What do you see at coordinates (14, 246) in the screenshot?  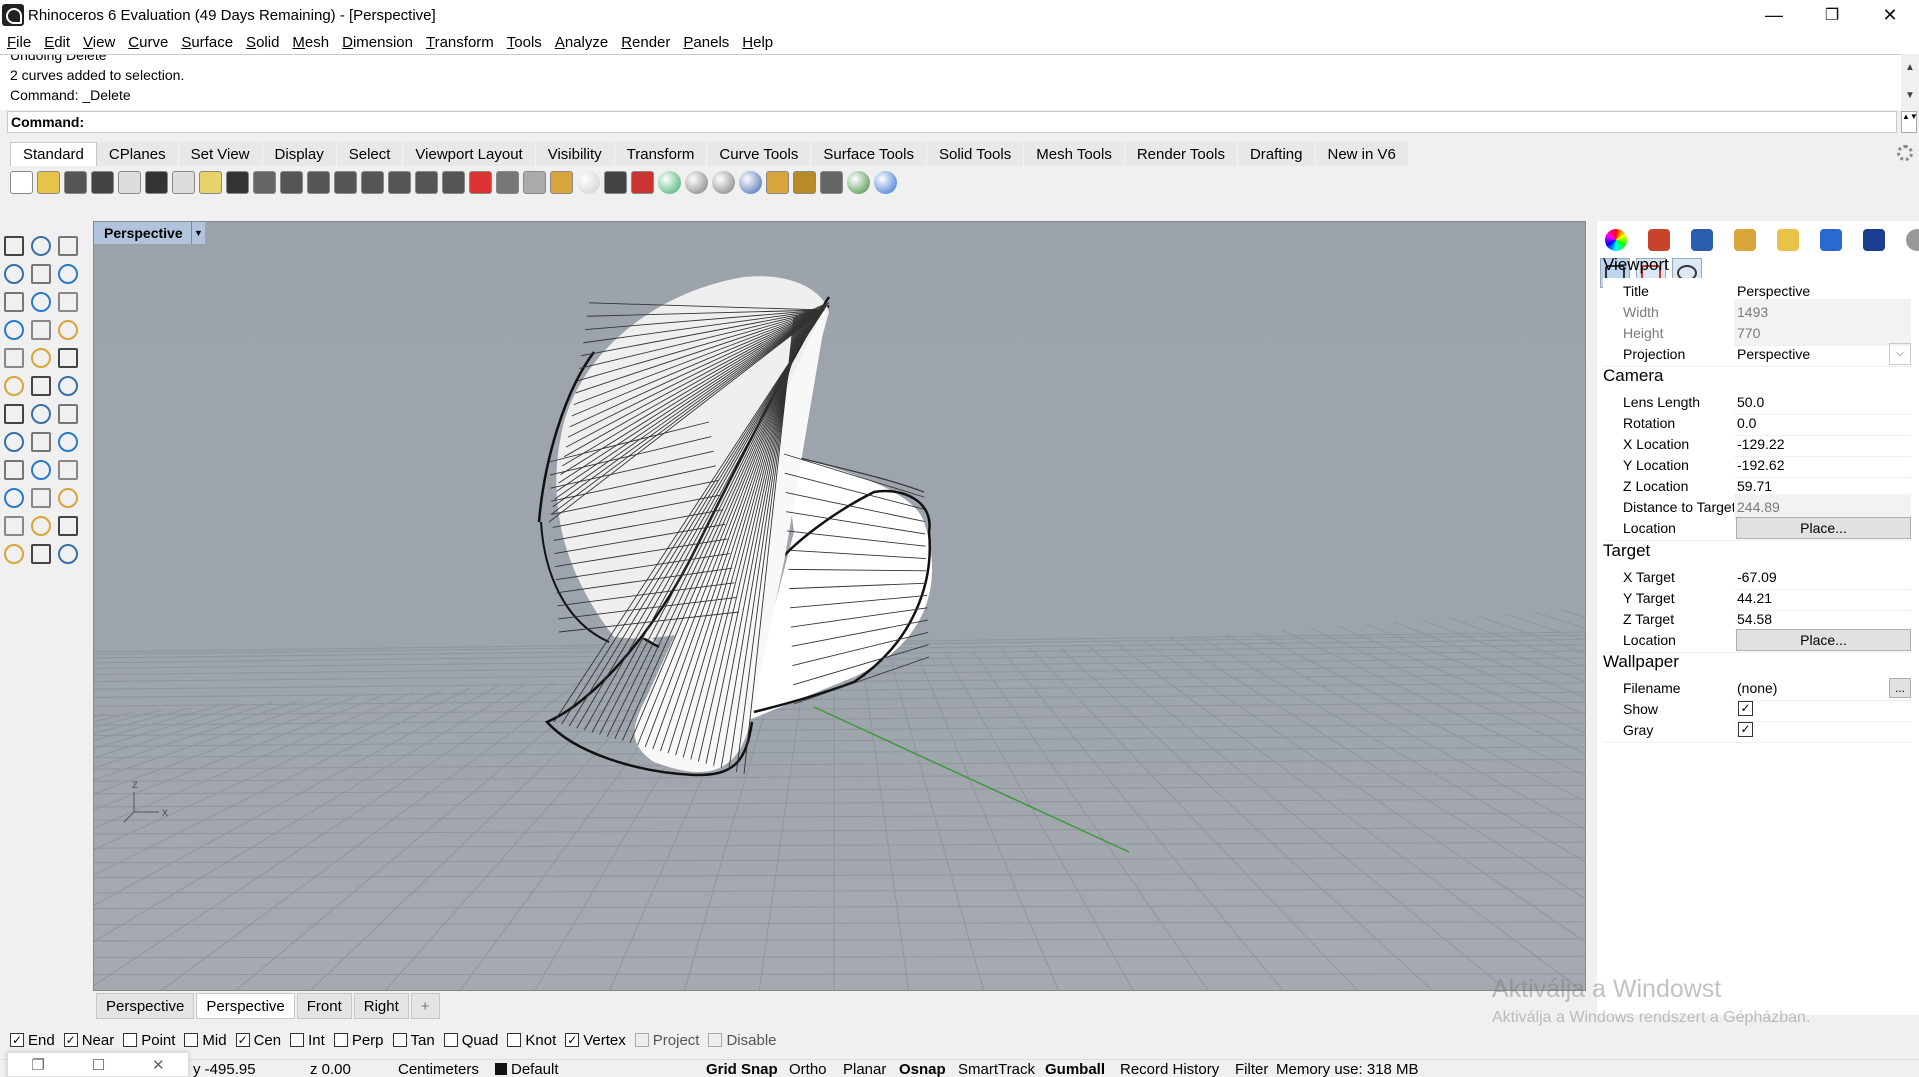 I see `select-arrow-icon` at bounding box center [14, 246].